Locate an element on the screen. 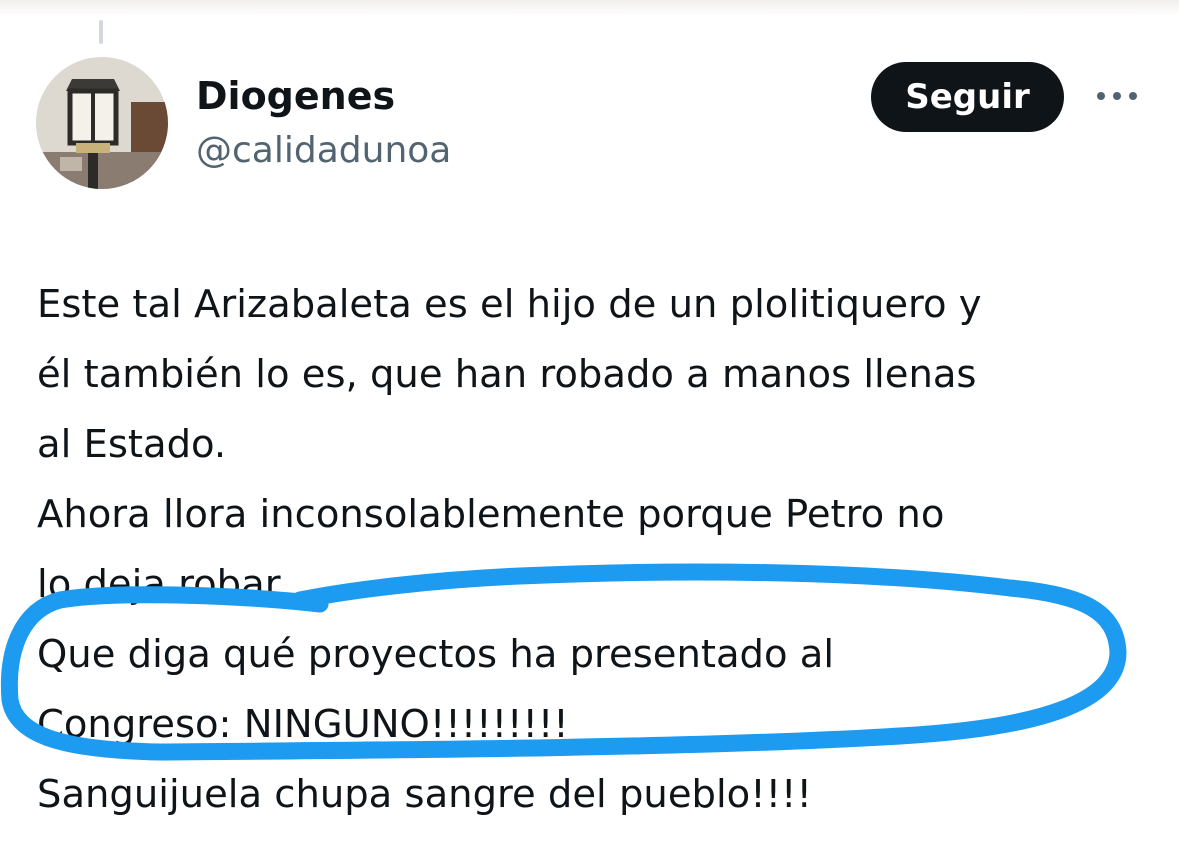 The image size is (1179, 861). top-divider is located at coordinates (589, 8).